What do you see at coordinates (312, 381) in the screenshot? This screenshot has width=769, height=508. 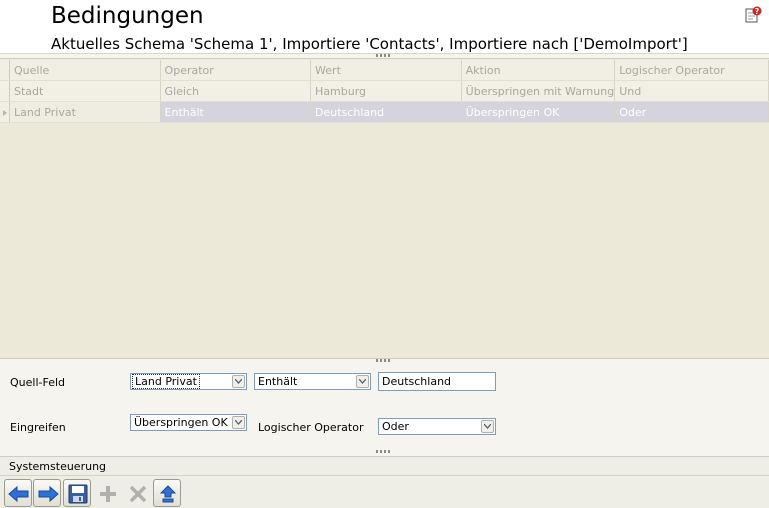 I see `operator-select: Enthält` at bounding box center [312, 381].